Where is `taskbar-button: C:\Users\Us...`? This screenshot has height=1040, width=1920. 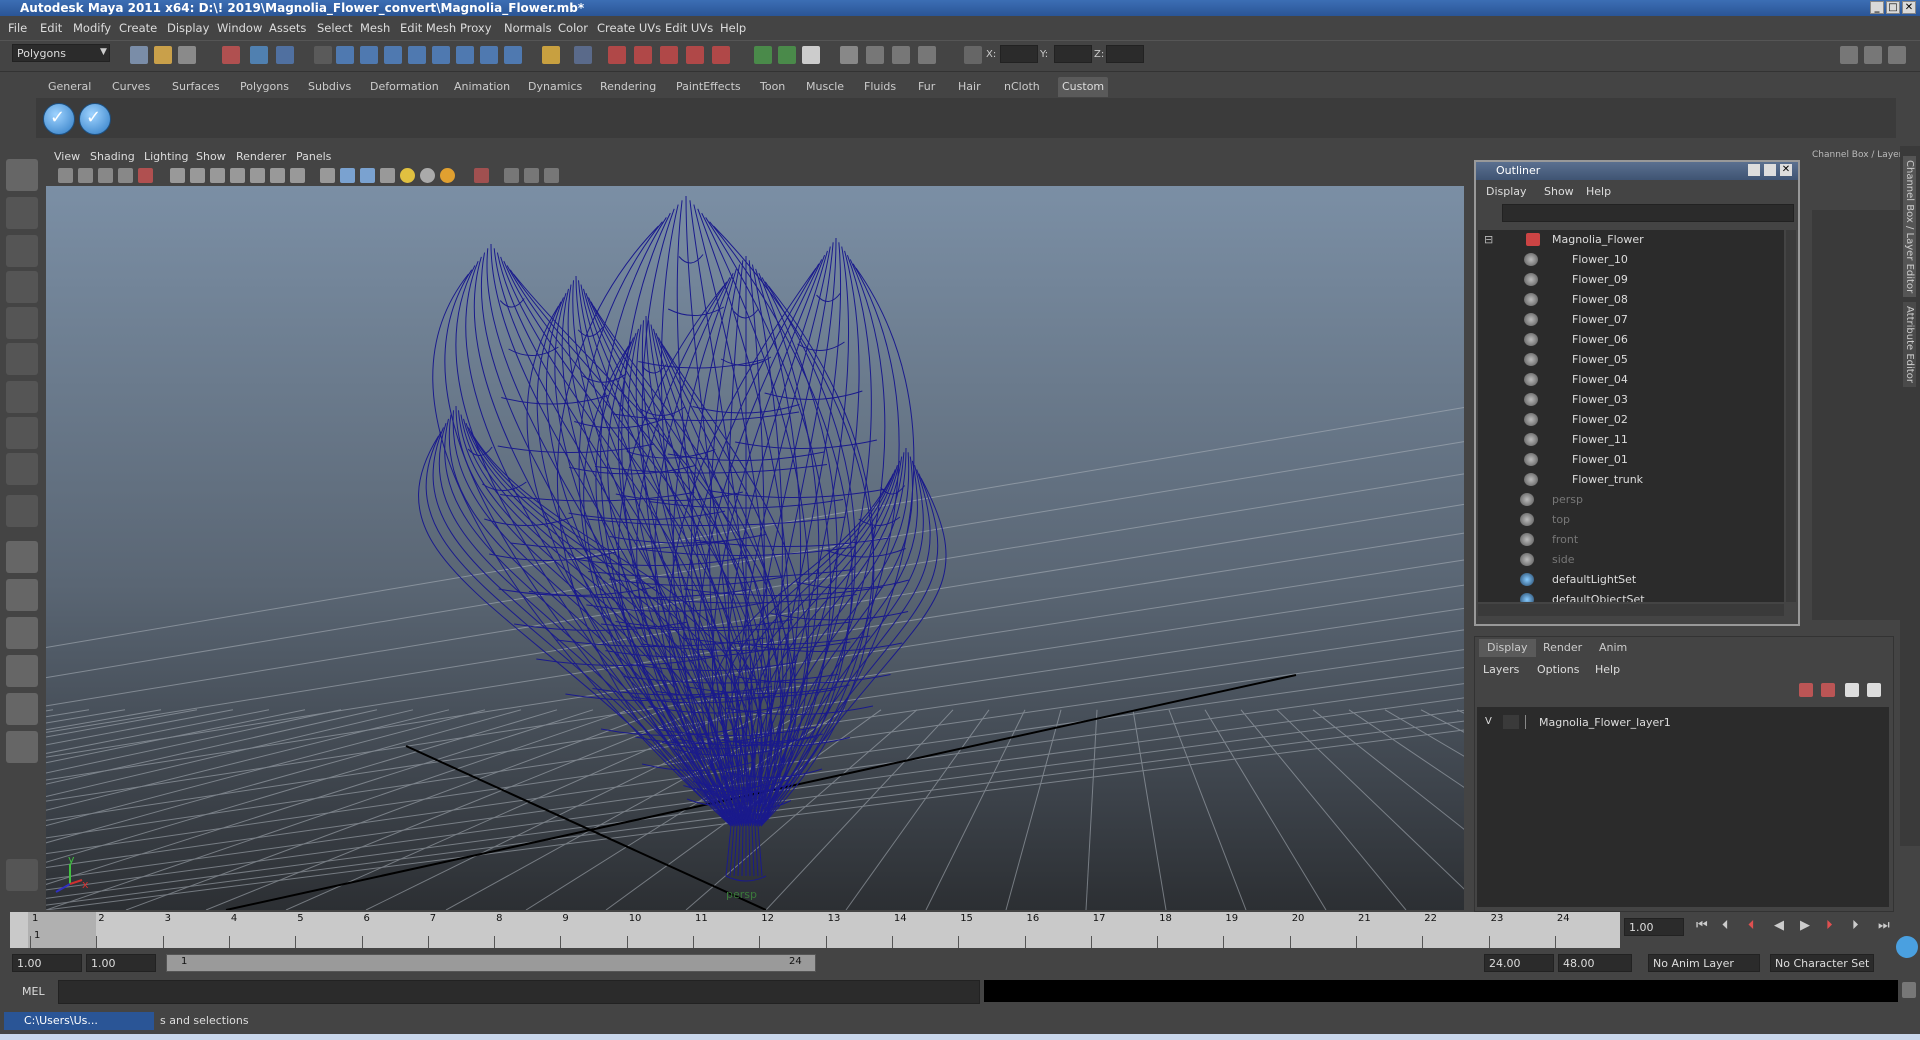
taskbar-button: C:\Users\Us... is located at coordinates (79, 1021).